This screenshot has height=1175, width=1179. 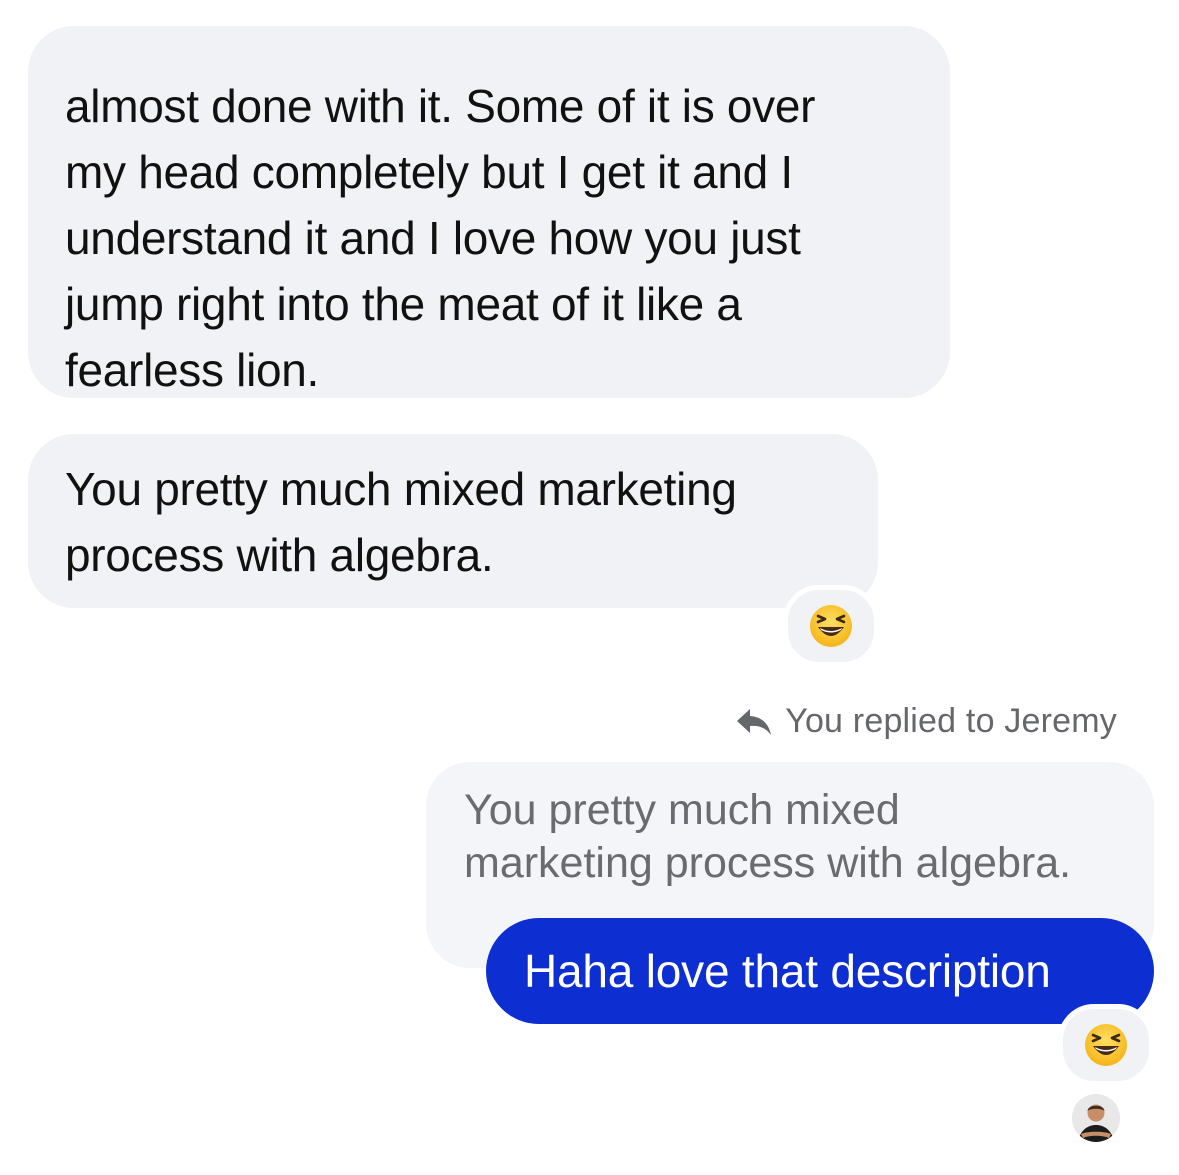 What do you see at coordinates (787, 971) in the screenshot?
I see `outgoing-message-text: Haha love that description` at bounding box center [787, 971].